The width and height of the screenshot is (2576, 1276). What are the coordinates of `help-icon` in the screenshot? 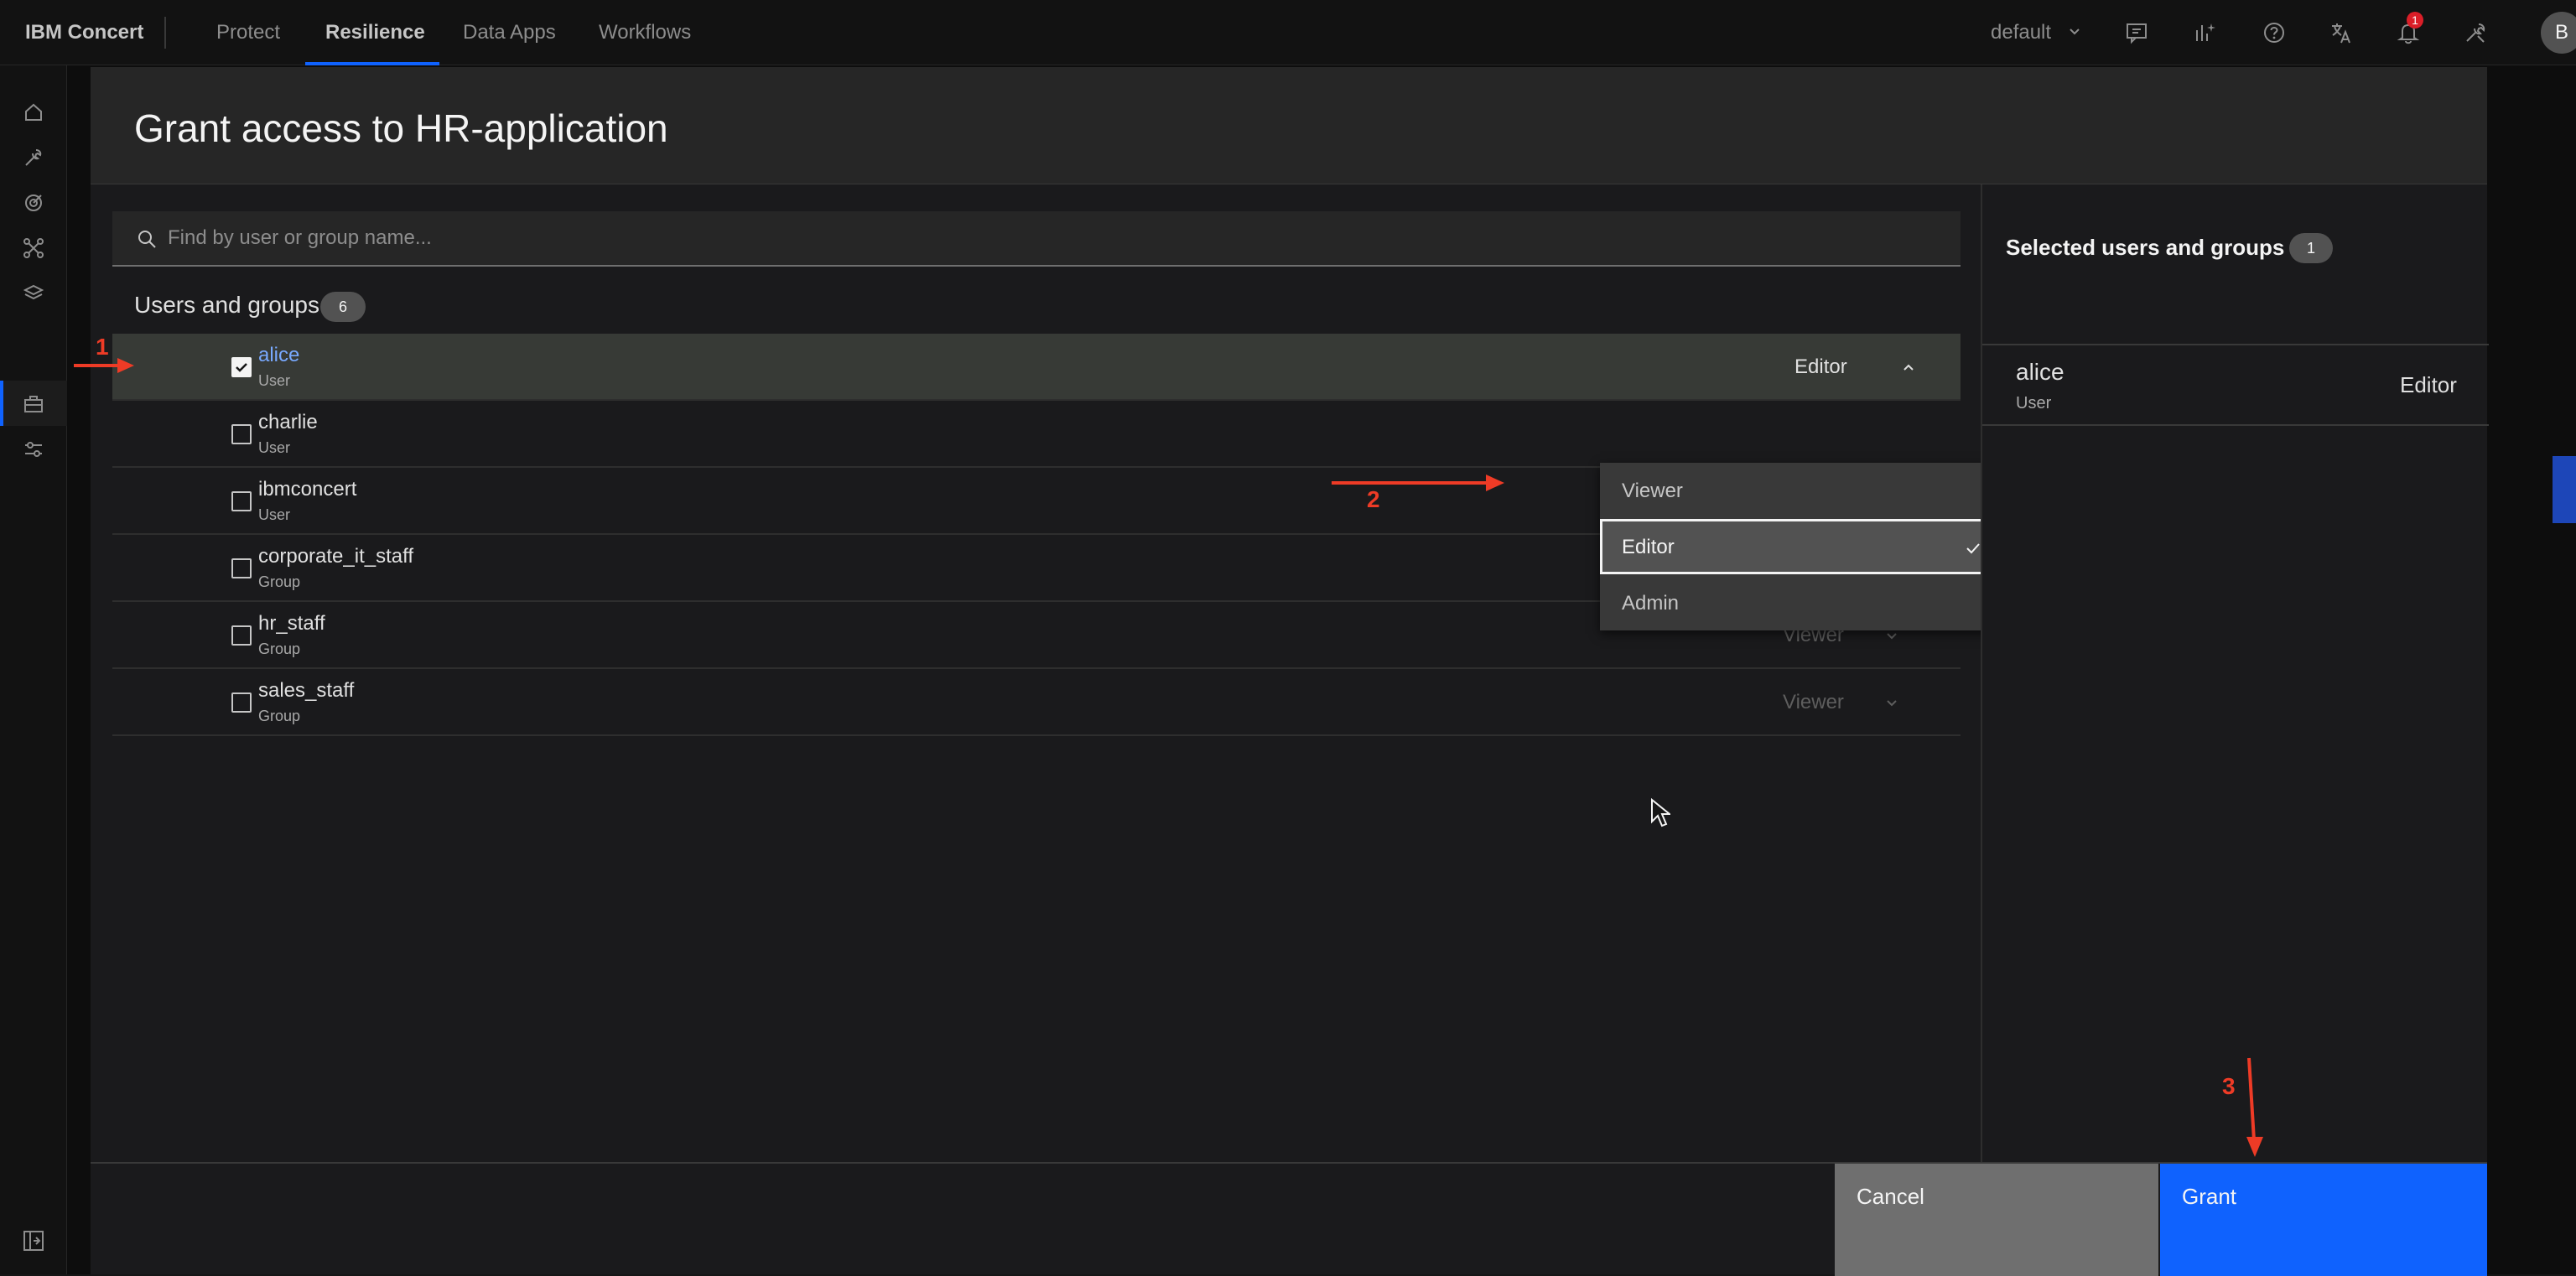 It's located at (2274, 32).